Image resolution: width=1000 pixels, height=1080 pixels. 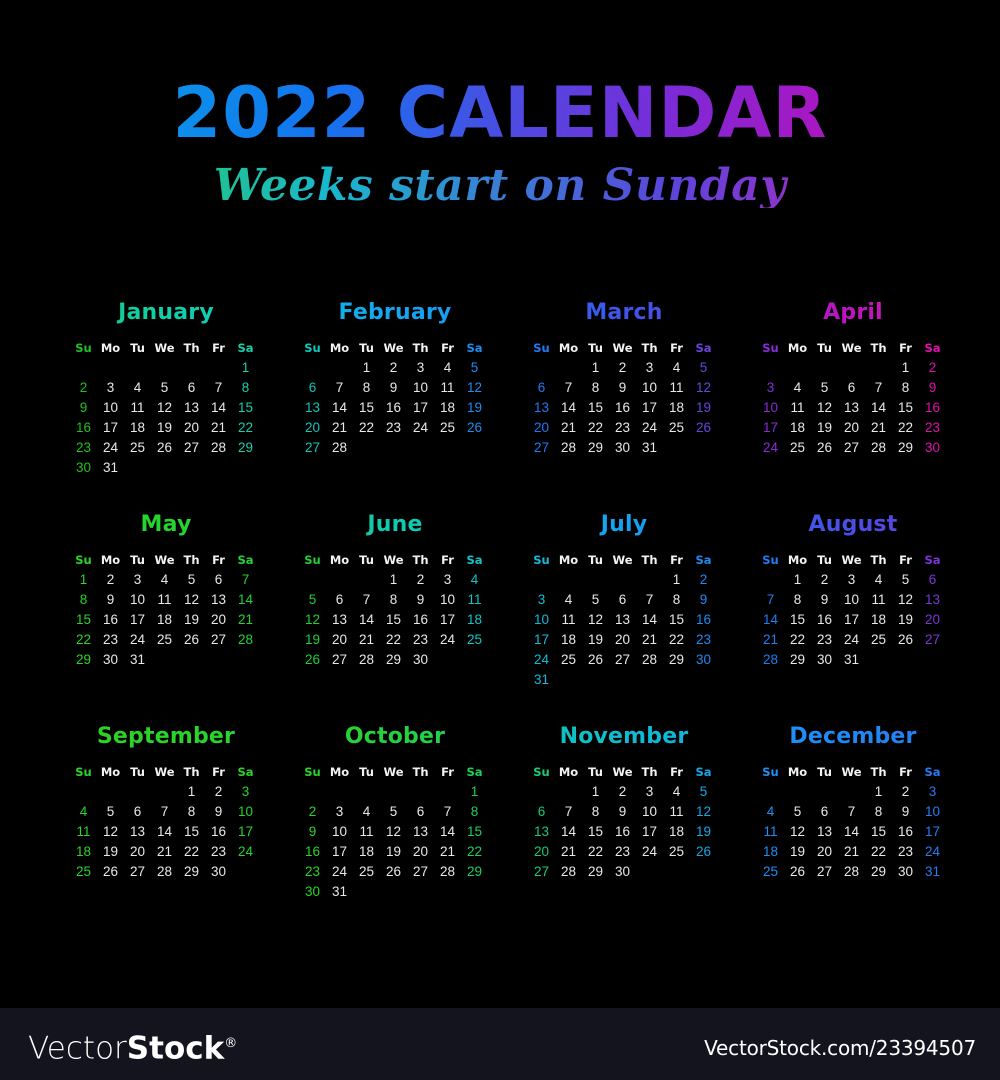 What do you see at coordinates (393, 872) in the screenshot?
I see `day-cell: 26` at bounding box center [393, 872].